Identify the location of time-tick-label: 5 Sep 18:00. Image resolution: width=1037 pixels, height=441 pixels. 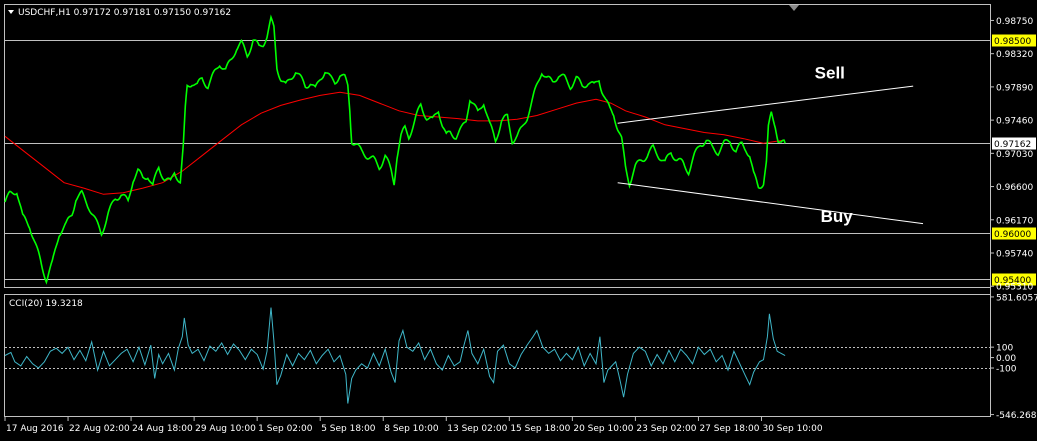
(348, 429).